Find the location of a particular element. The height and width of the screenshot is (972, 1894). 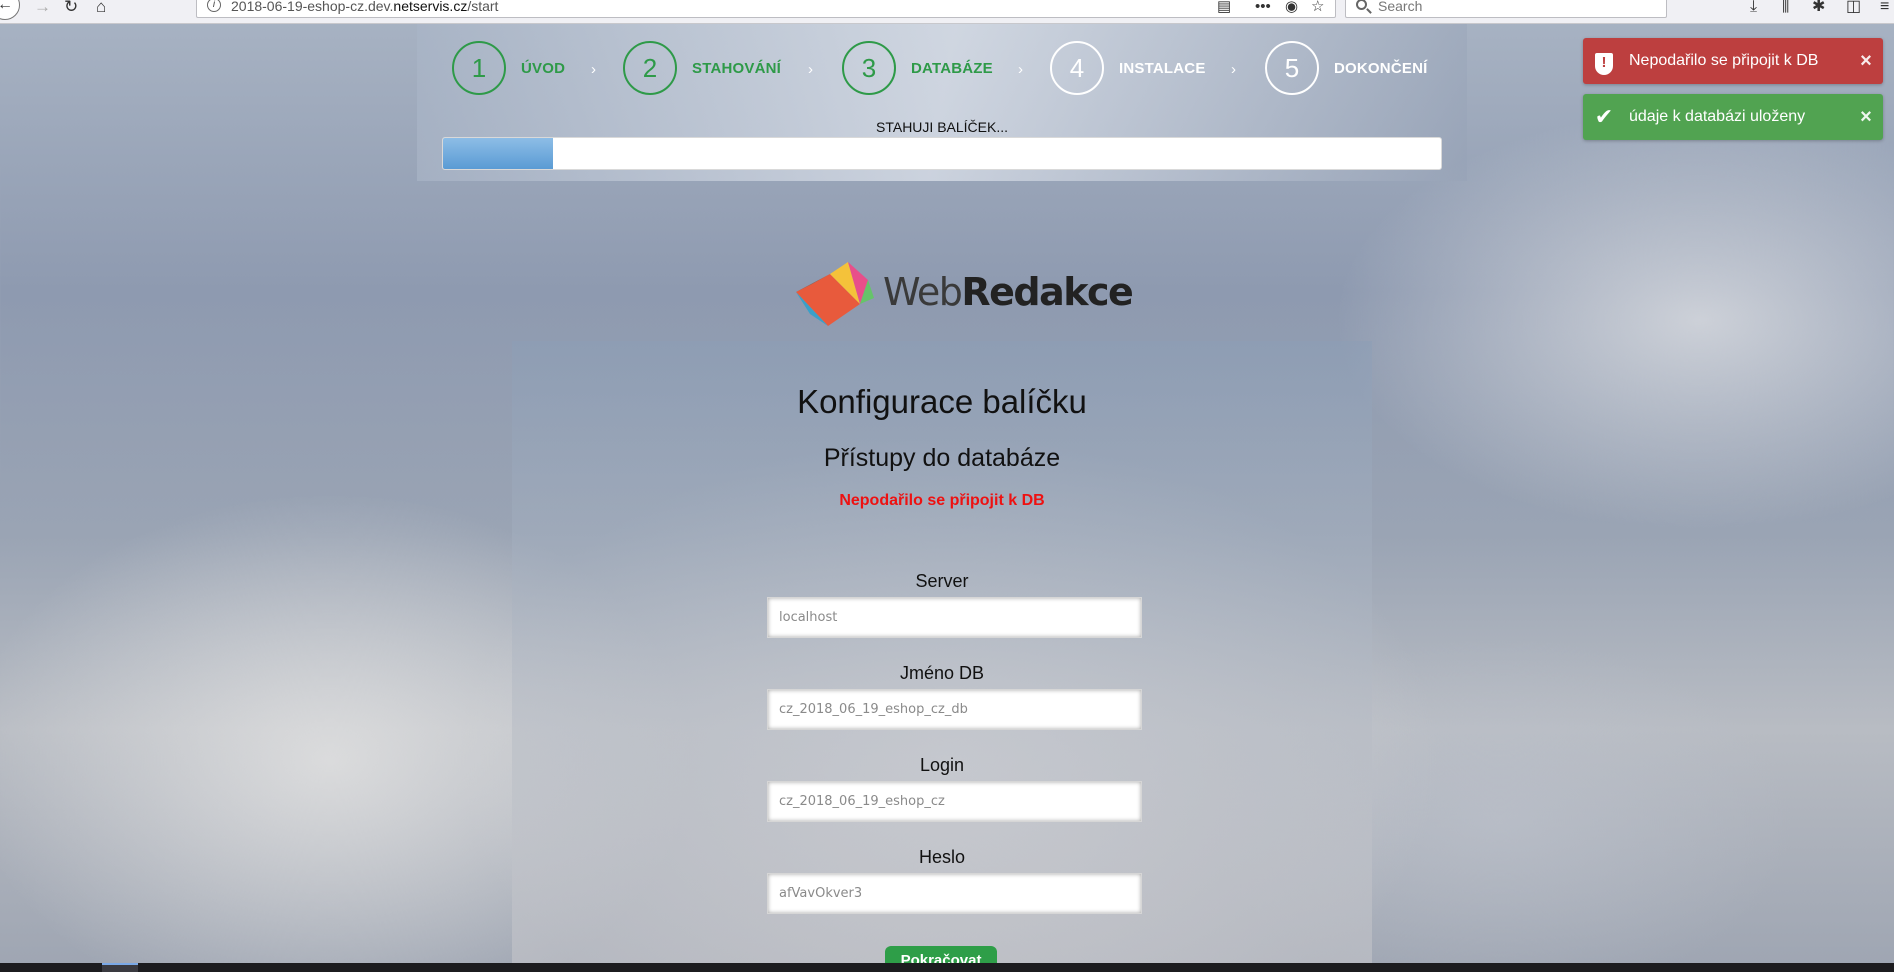

step-label: DOKONČENÍ is located at coordinates (1381, 68).